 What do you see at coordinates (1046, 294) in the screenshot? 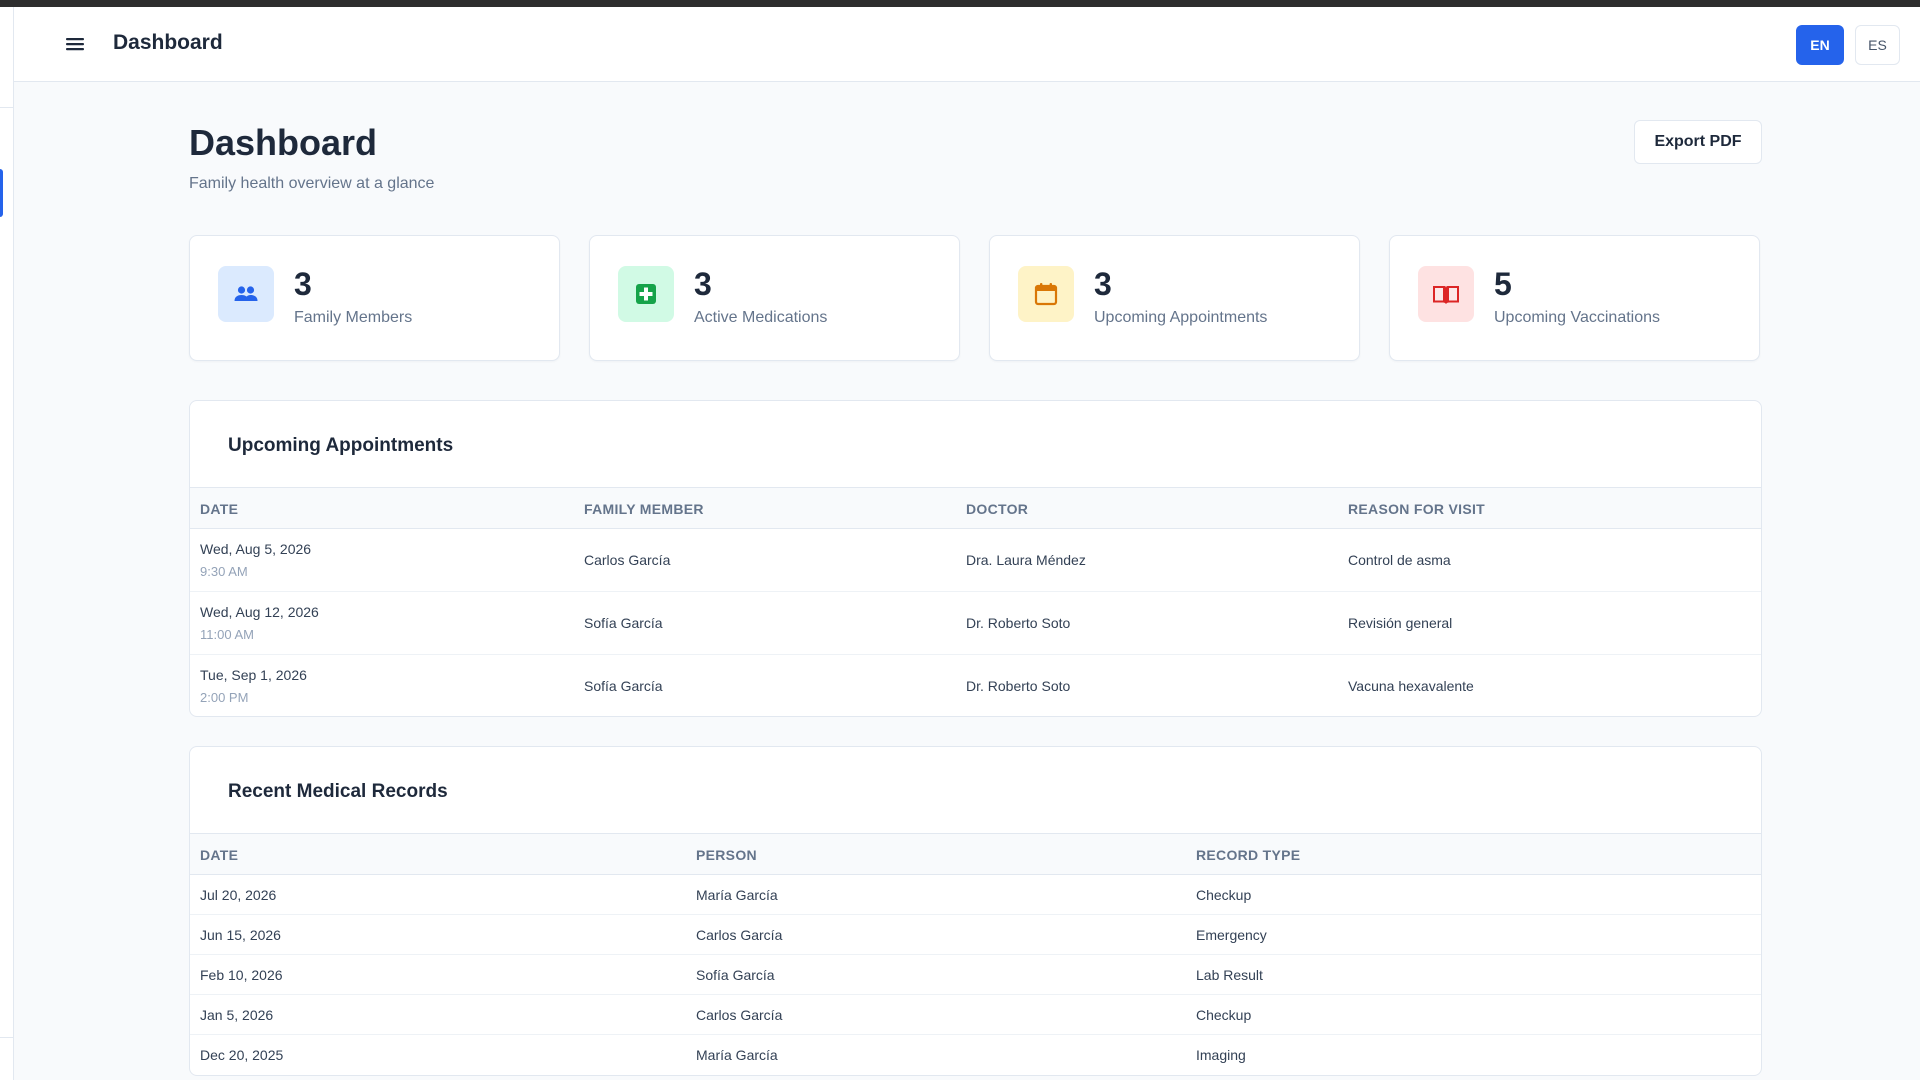
I see `calendar-icon` at bounding box center [1046, 294].